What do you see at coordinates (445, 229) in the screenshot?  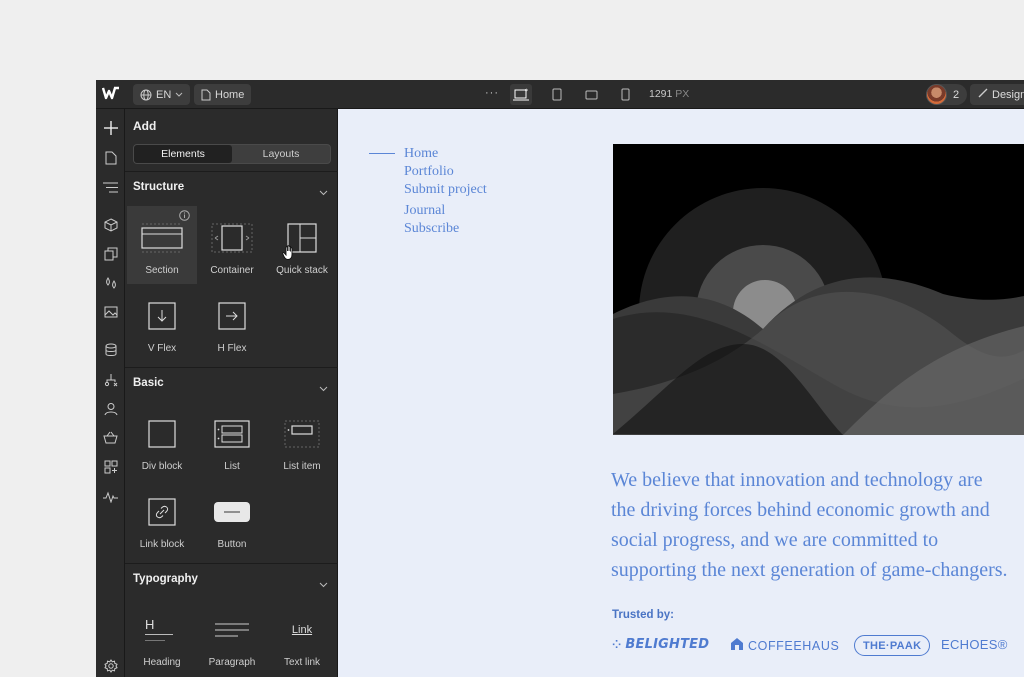 I see `nav-link-subscribe: Subscribe` at bounding box center [445, 229].